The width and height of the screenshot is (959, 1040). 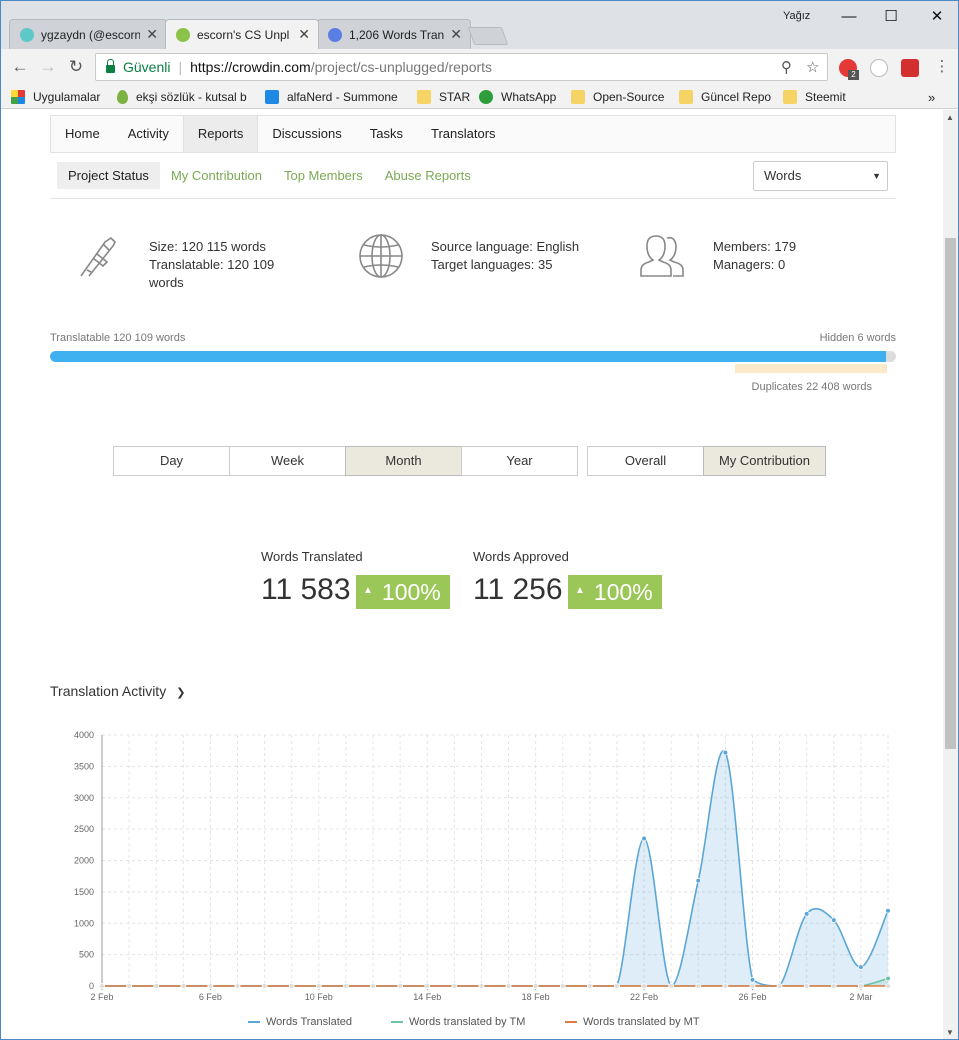 What do you see at coordinates (936, 17) in the screenshot?
I see `close-window-icon: ✕` at bounding box center [936, 17].